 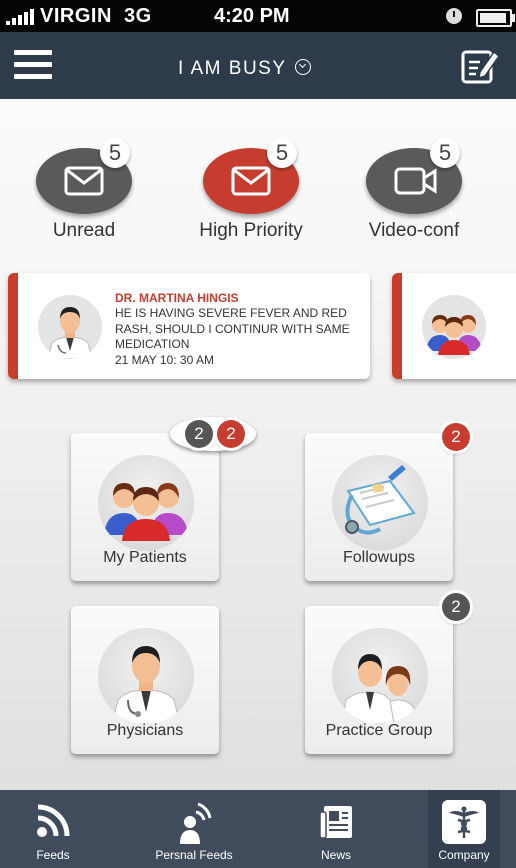 I want to click on carrier-label: VIRGIN 3G, so click(x=96, y=16).